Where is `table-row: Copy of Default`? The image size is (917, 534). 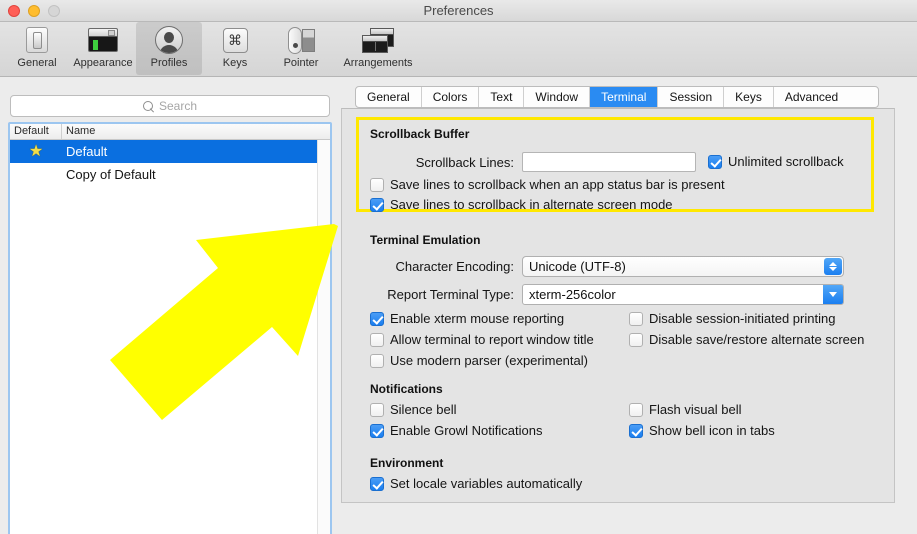
table-row: Copy of Default is located at coordinates (170, 174).